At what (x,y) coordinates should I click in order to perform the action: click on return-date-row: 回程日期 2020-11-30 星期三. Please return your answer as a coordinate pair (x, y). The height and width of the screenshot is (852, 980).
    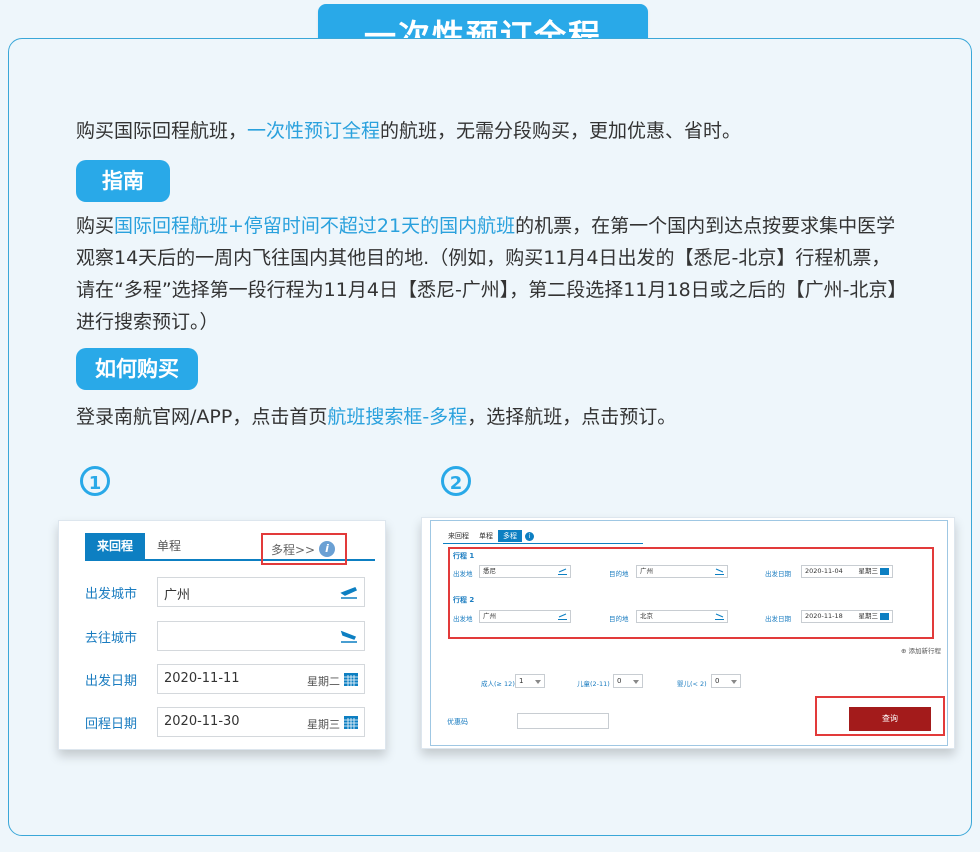
    Looking at the image, I should click on (226, 722).